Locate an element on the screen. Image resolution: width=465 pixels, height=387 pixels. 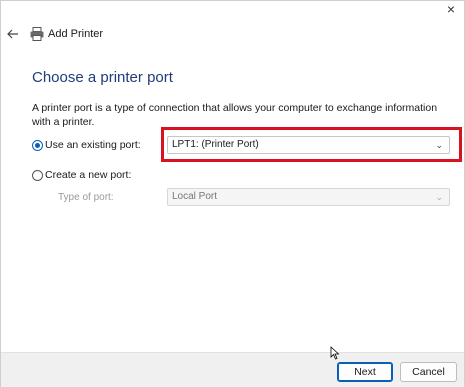
highlight-annotation is located at coordinates (311, 144).